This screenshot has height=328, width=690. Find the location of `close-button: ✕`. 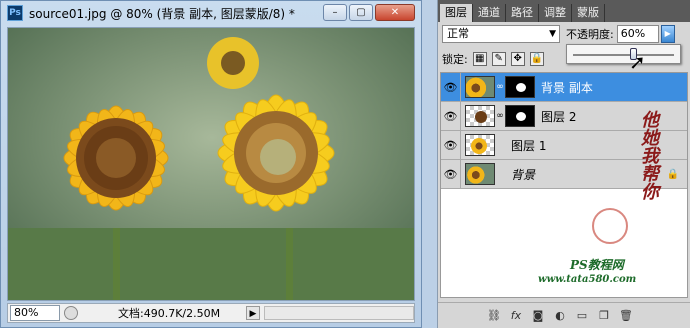

close-button: ✕ is located at coordinates (395, 12).